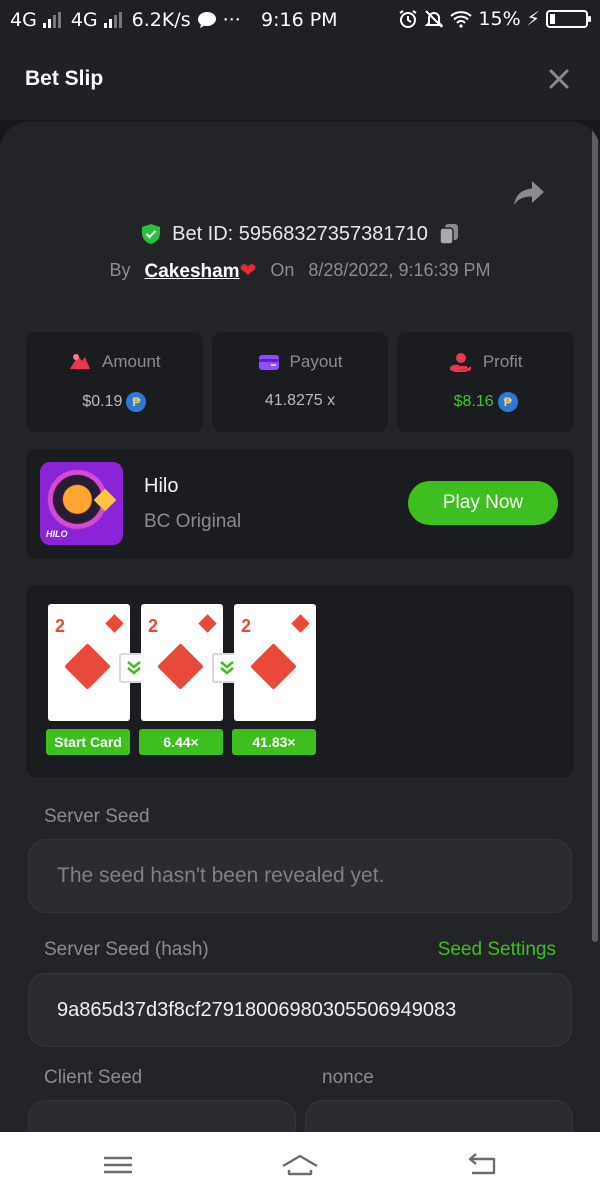 This screenshot has height=1200, width=600. What do you see at coordinates (499, 19) in the screenshot?
I see `battery-percent: 15%` at bounding box center [499, 19].